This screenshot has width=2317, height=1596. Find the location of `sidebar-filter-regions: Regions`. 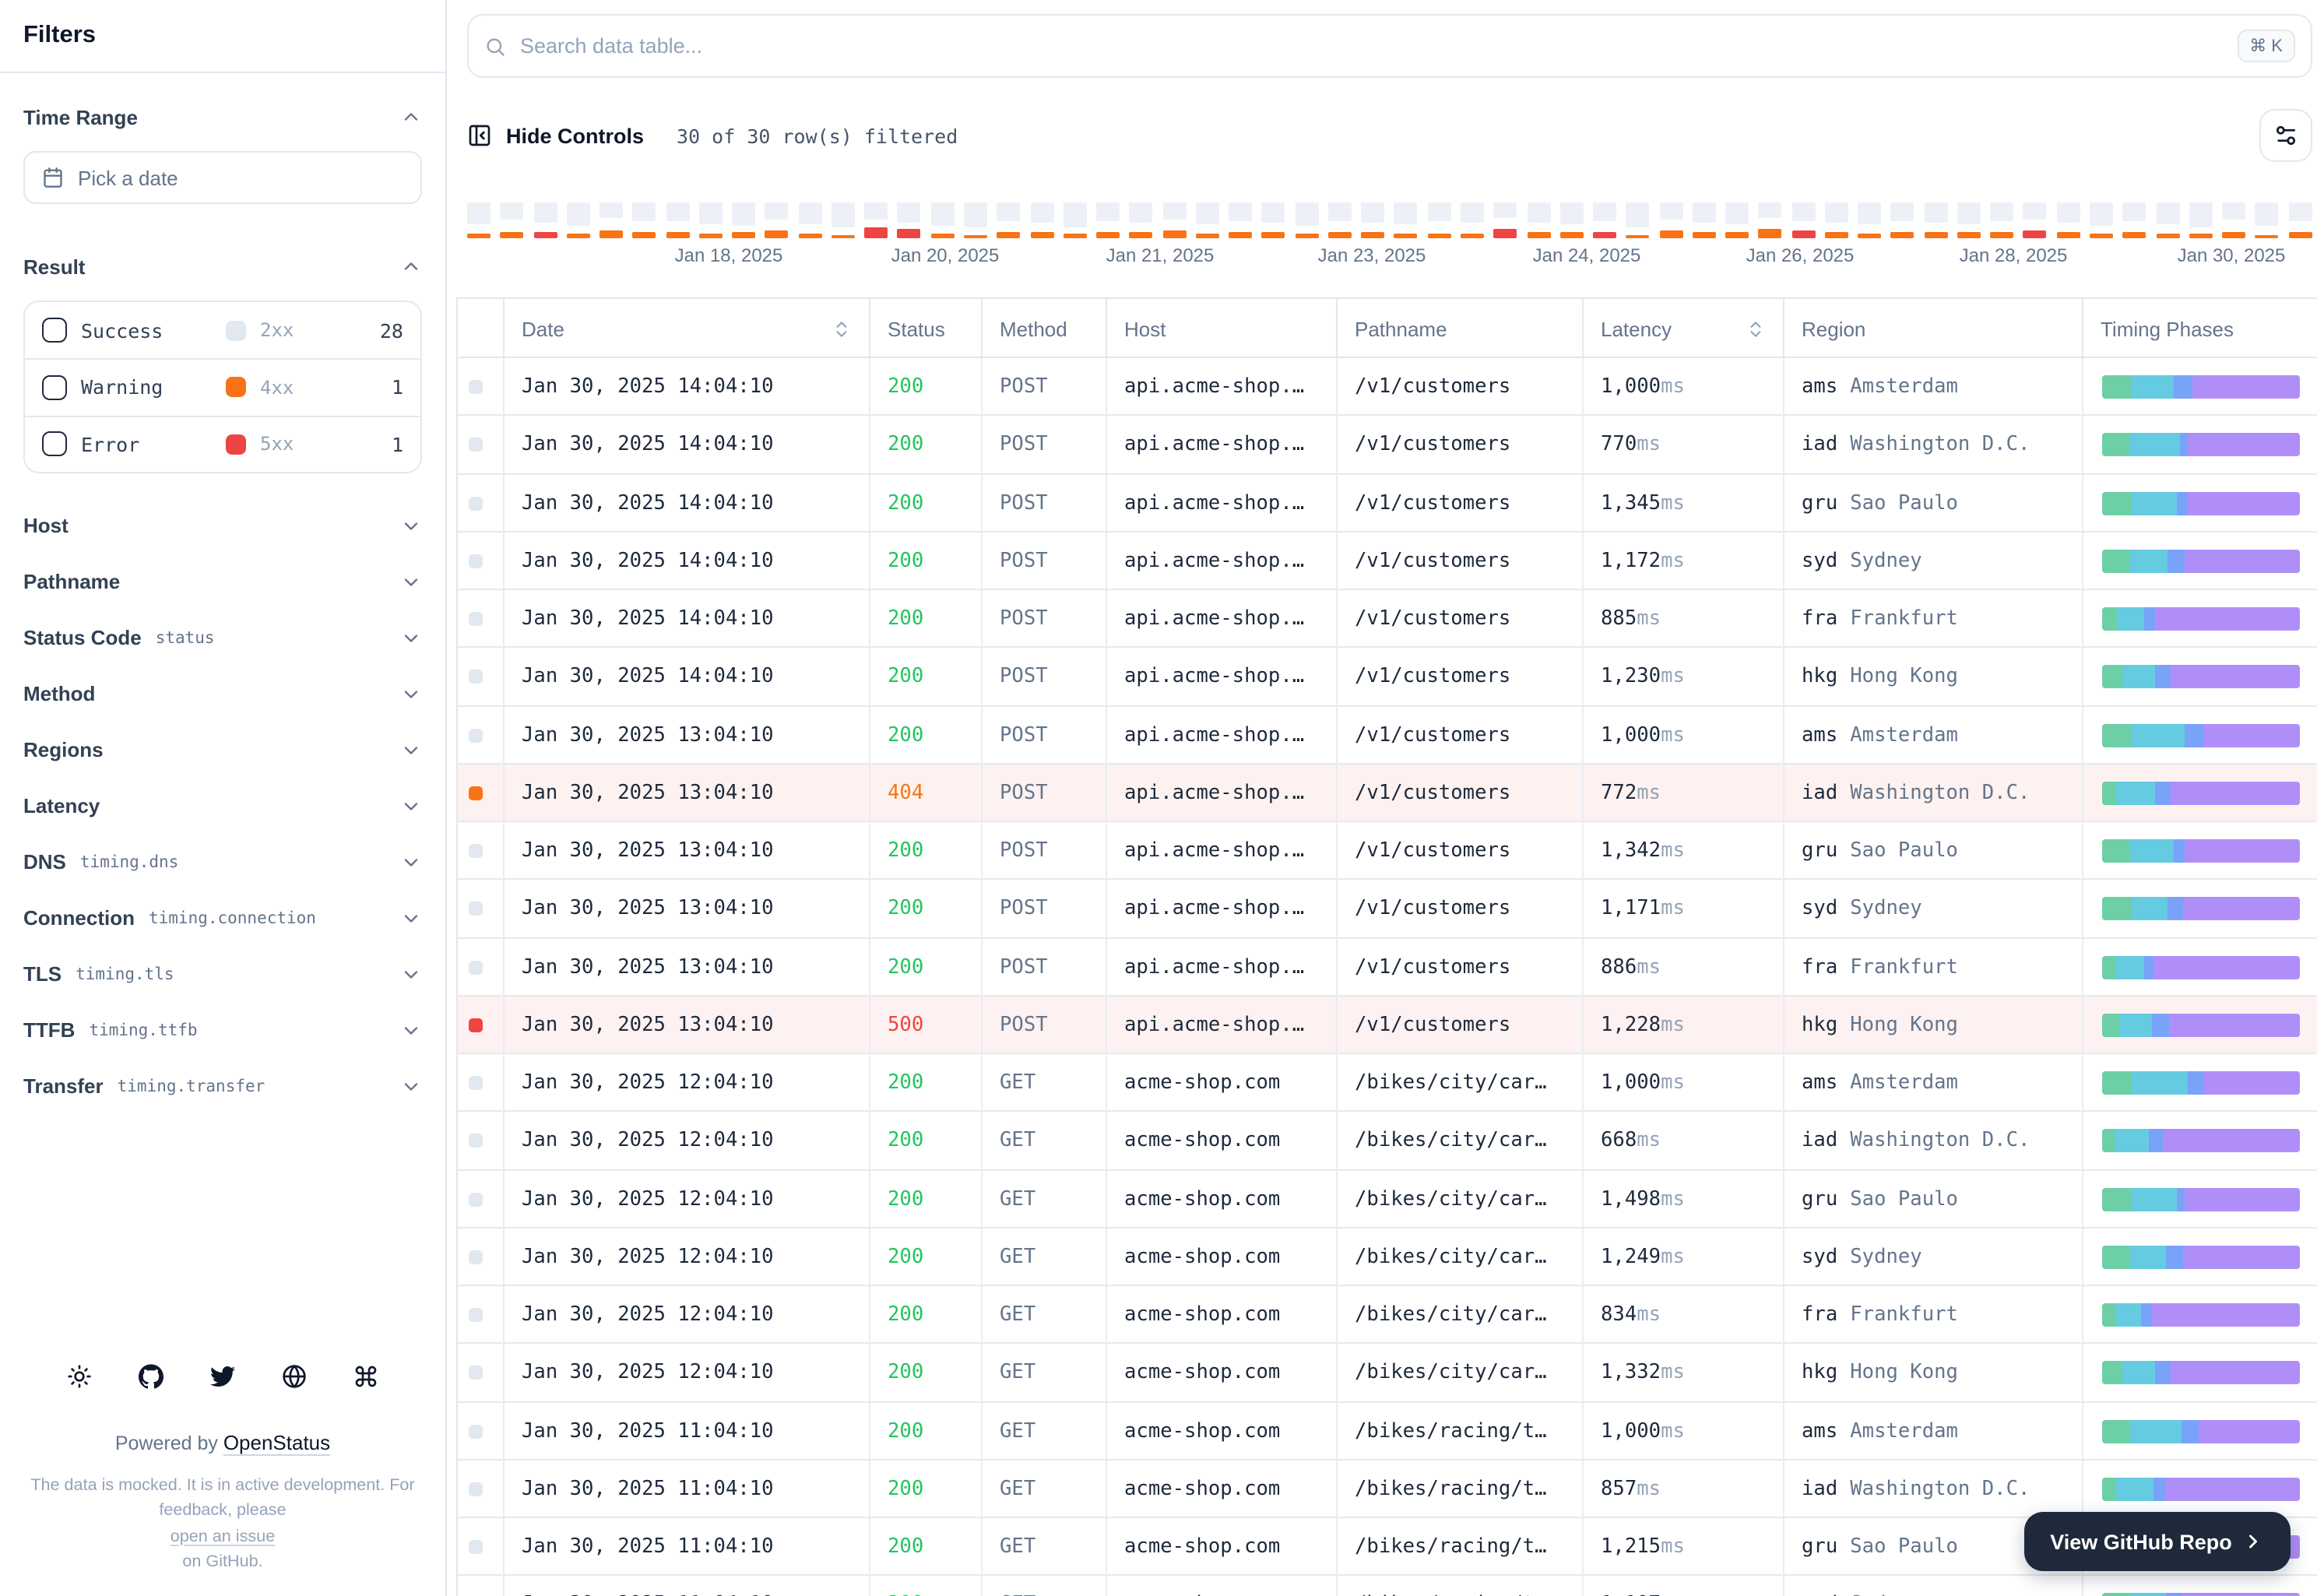

sidebar-filter-regions: Regions is located at coordinates (222, 750).